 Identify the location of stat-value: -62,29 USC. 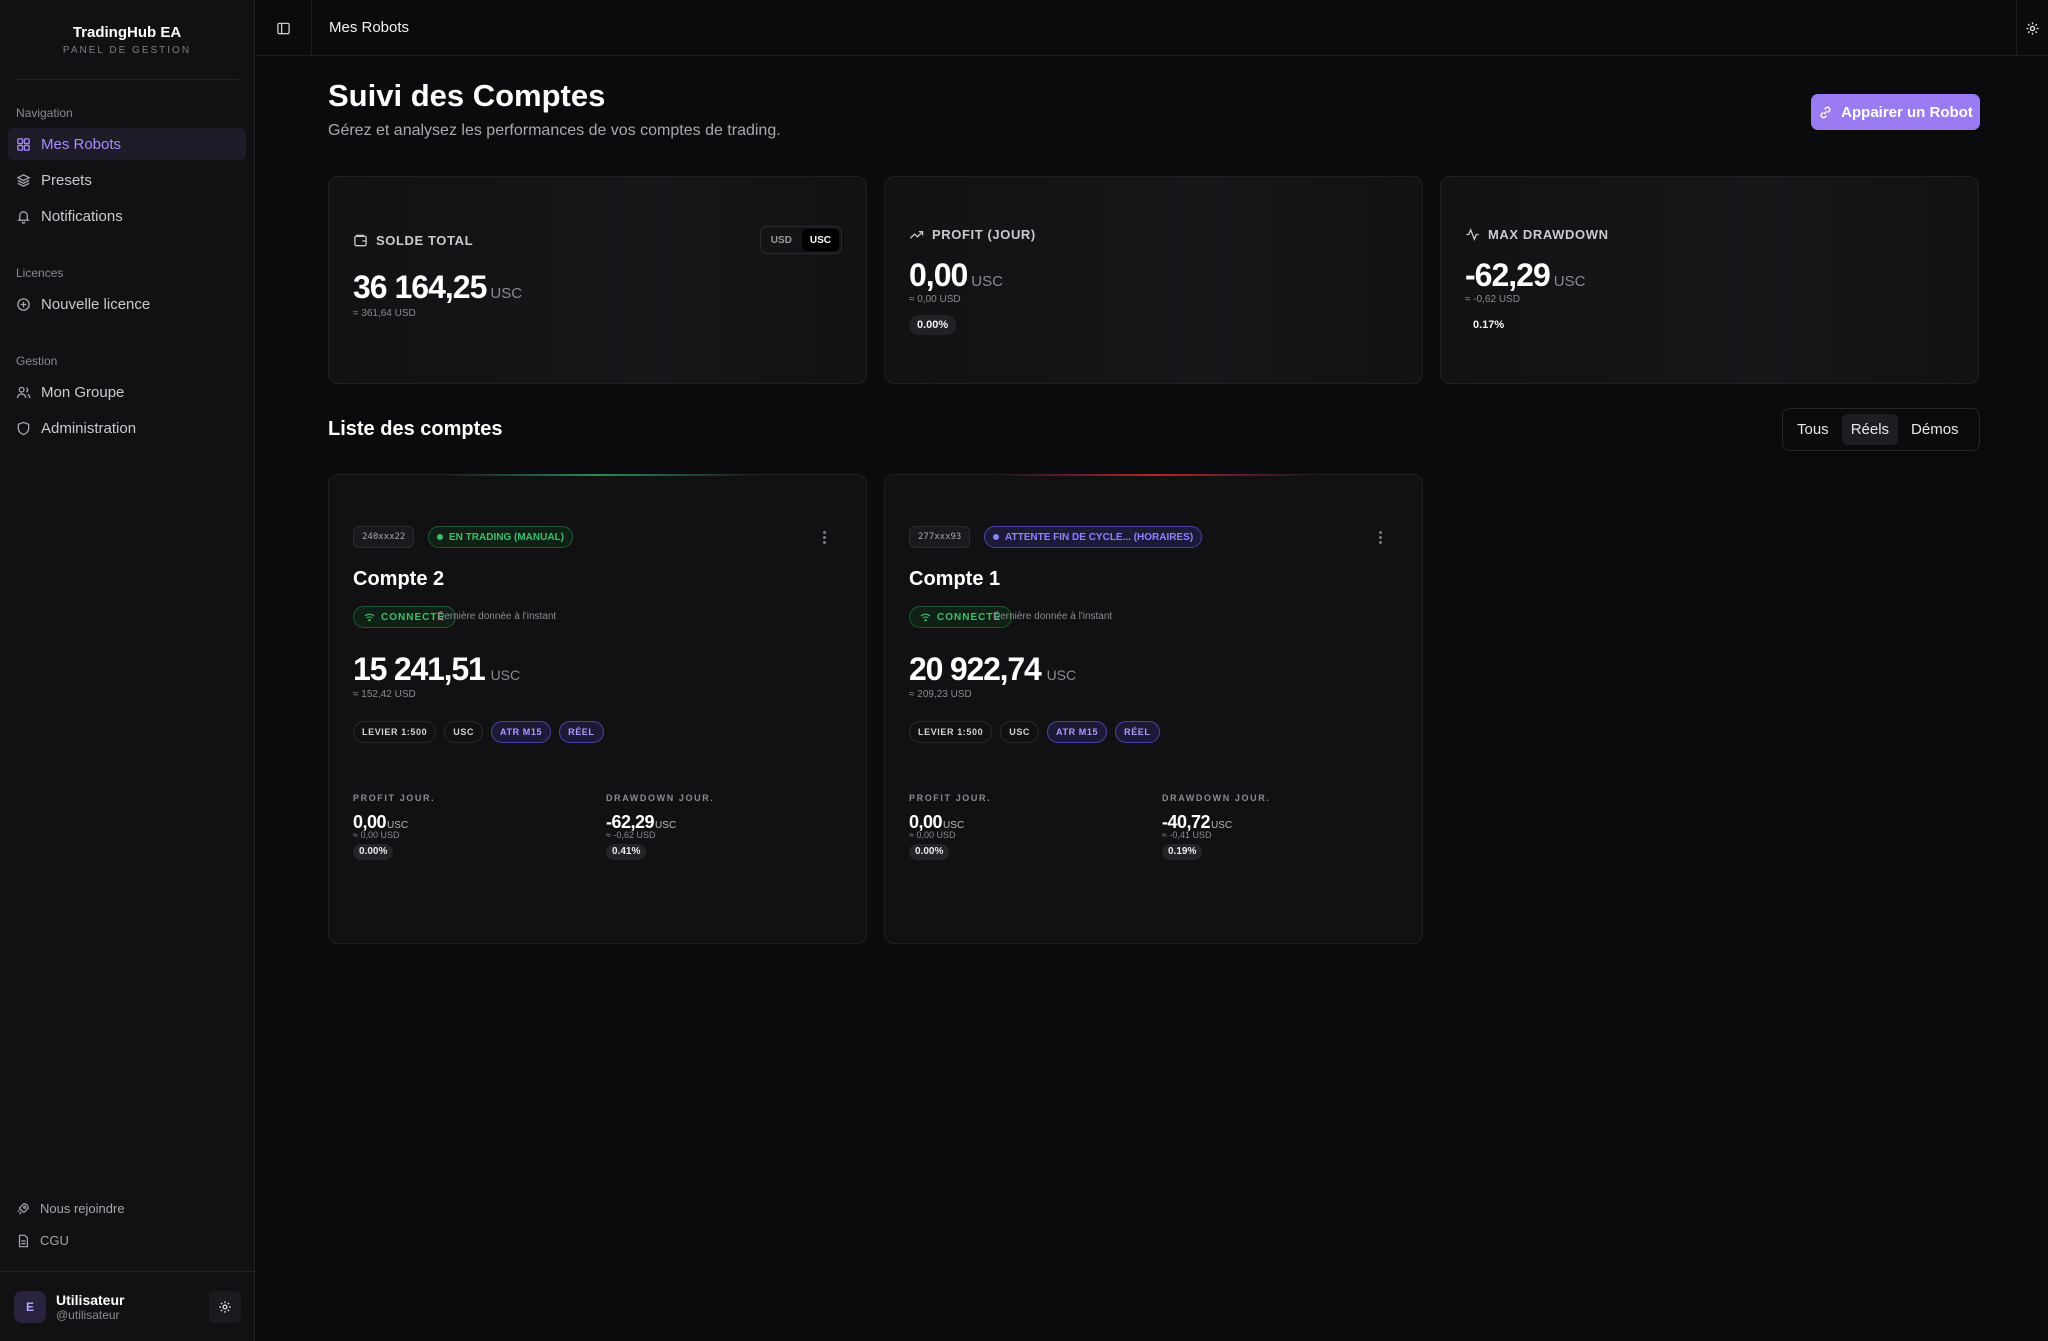
(1525, 275).